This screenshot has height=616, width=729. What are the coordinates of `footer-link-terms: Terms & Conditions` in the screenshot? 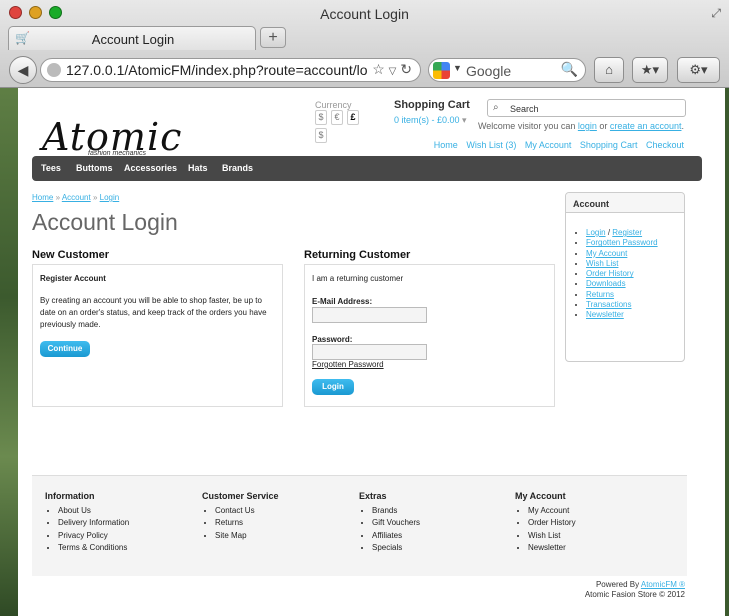 It's located at (93, 549).